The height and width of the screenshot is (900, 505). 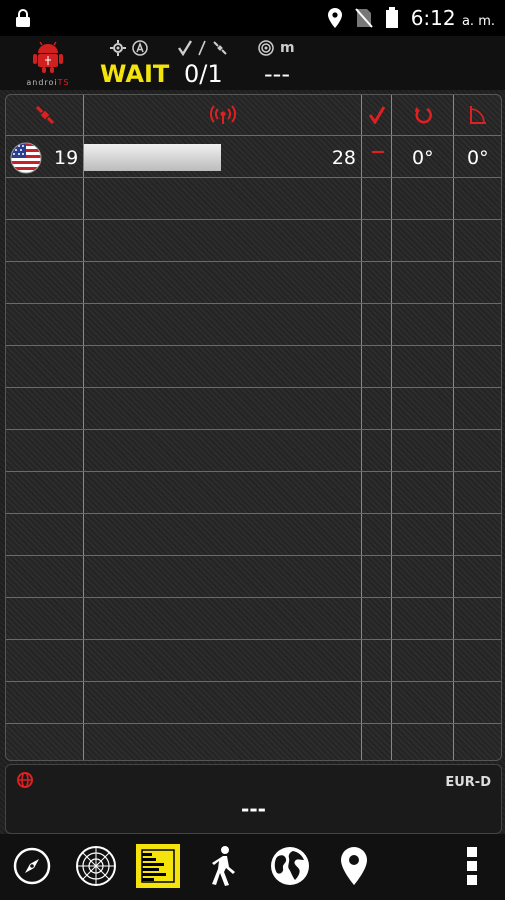 I want to click on lock-icon, so click(x=23, y=18).